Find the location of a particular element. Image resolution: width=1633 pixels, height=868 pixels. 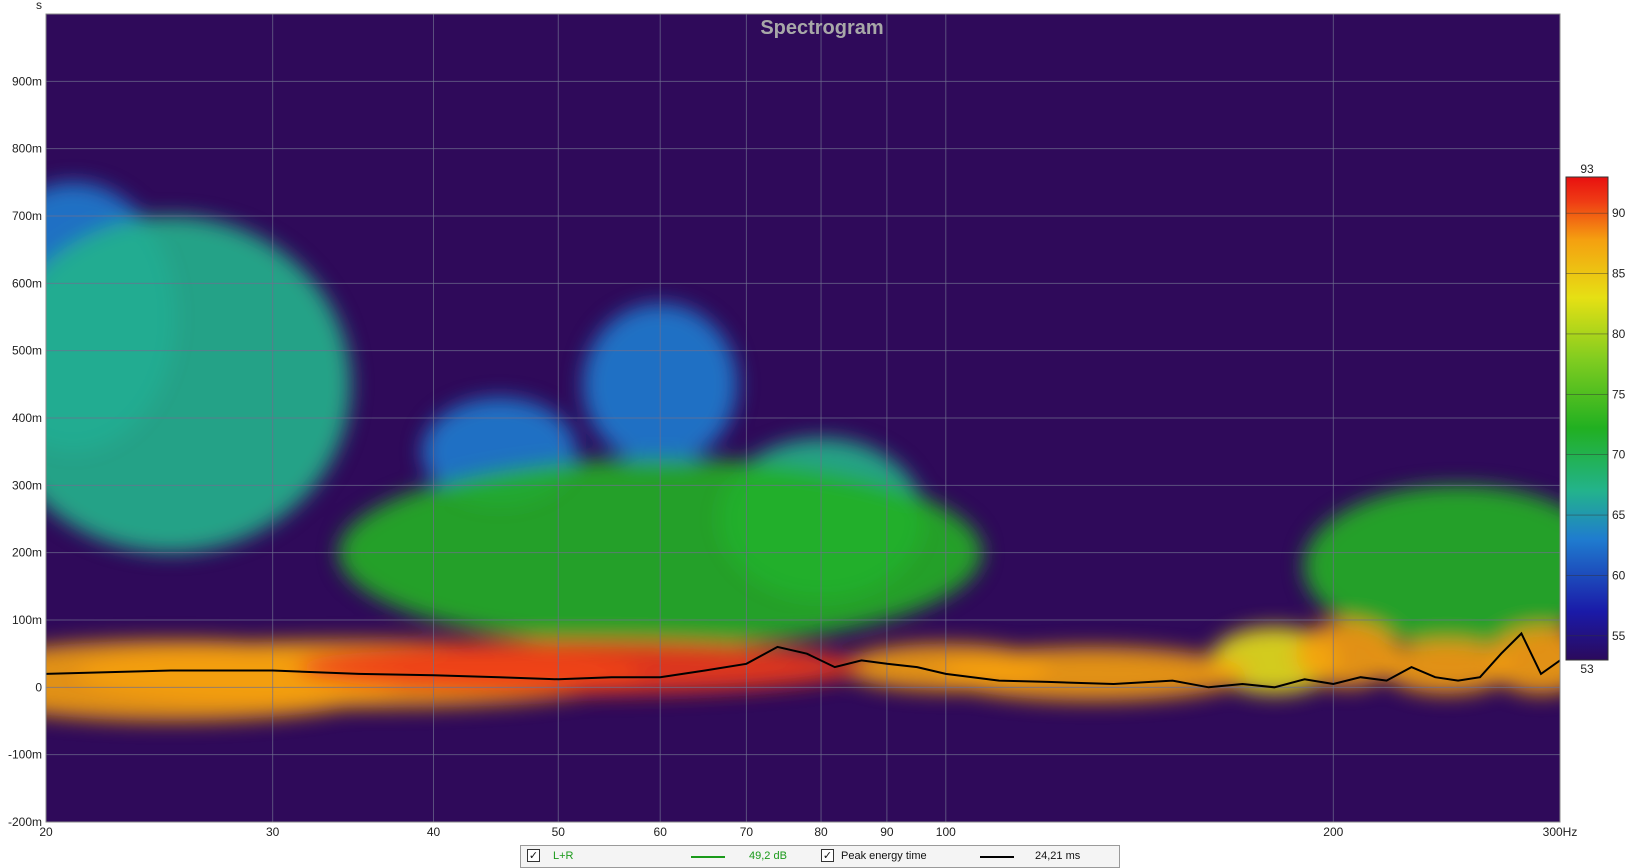

colorbar-gradient is located at coordinates (1587, 418).